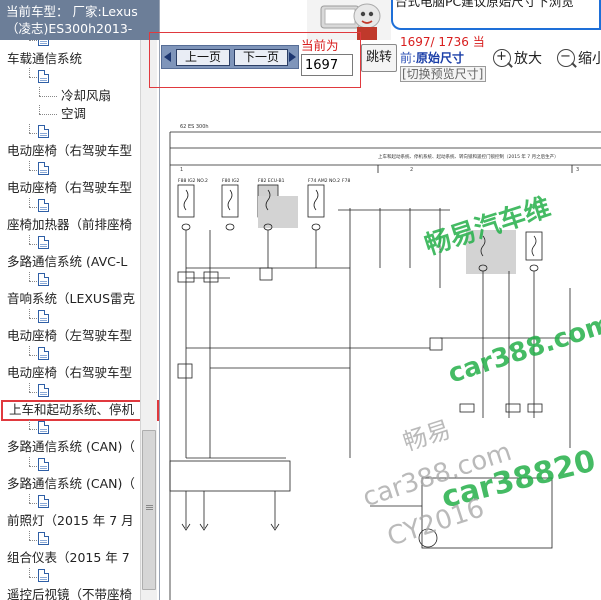 This screenshot has width=601, height=600. I want to click on current-size-line: 前:原始尺寸, so click(432, 57).